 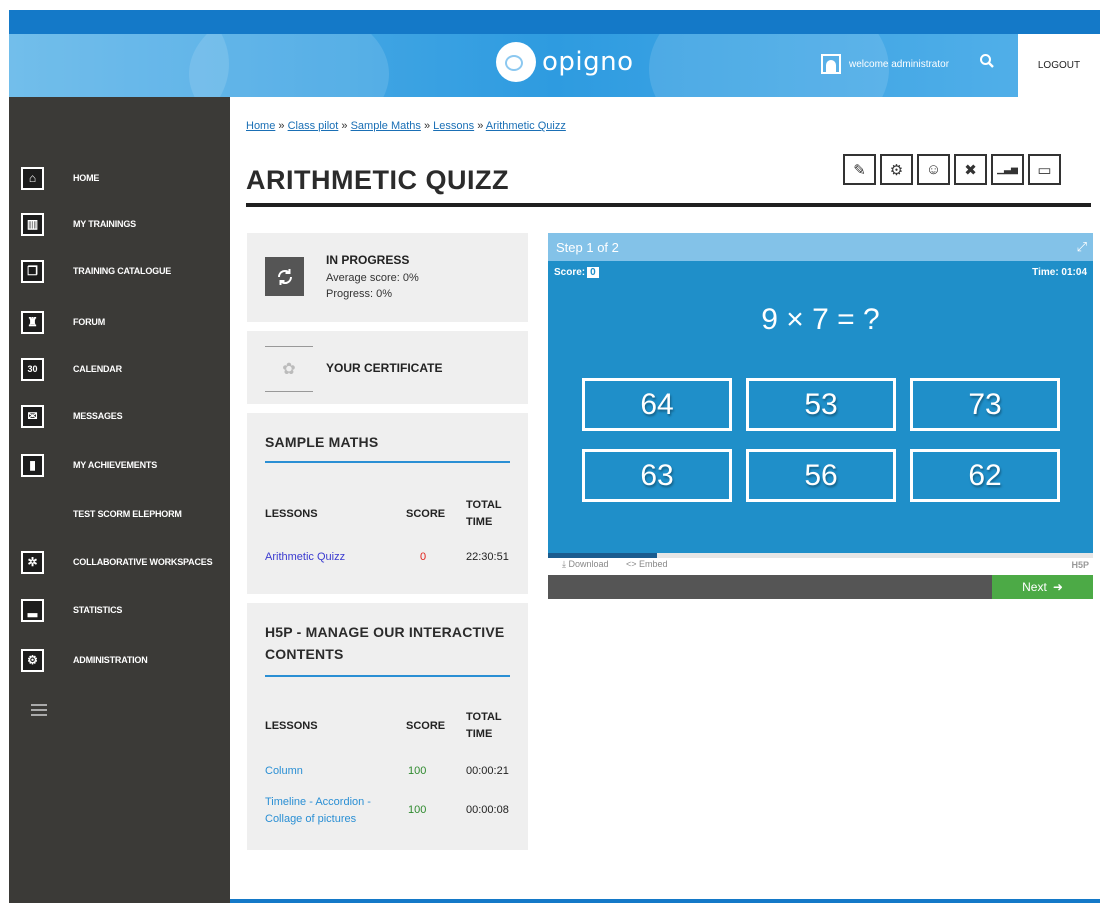 I want to click on fullscreen-icon: ⤢, so click(x=1082, y=247).